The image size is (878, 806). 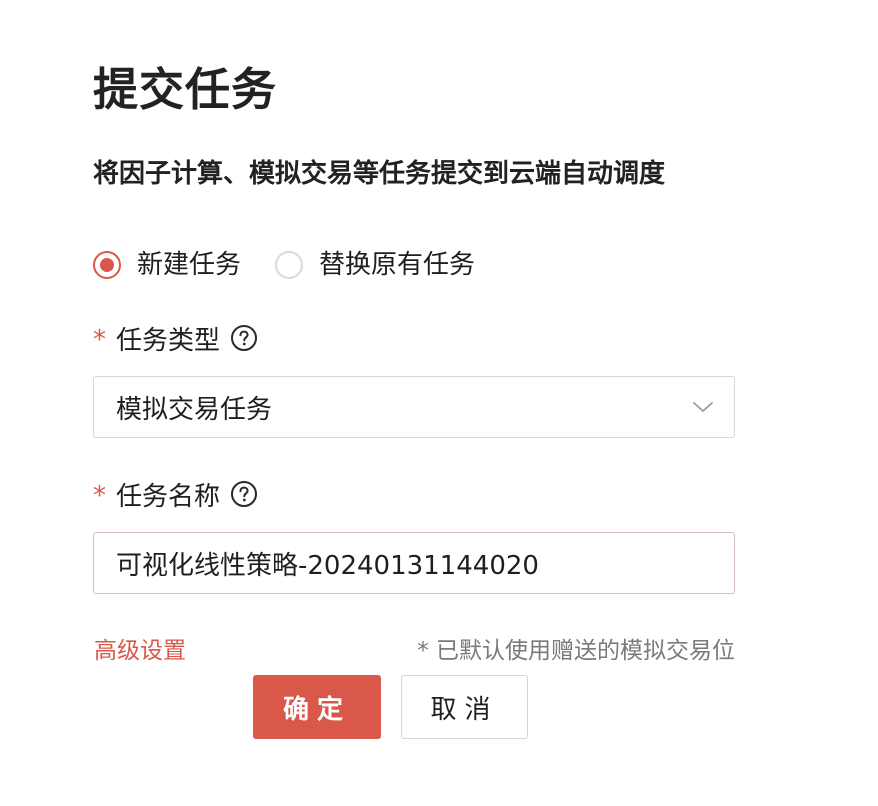 What do you see at coordinates (168, 496) in the screenshot?
I see `task-name-label: 任务名称` at bounding box center [168, 496].